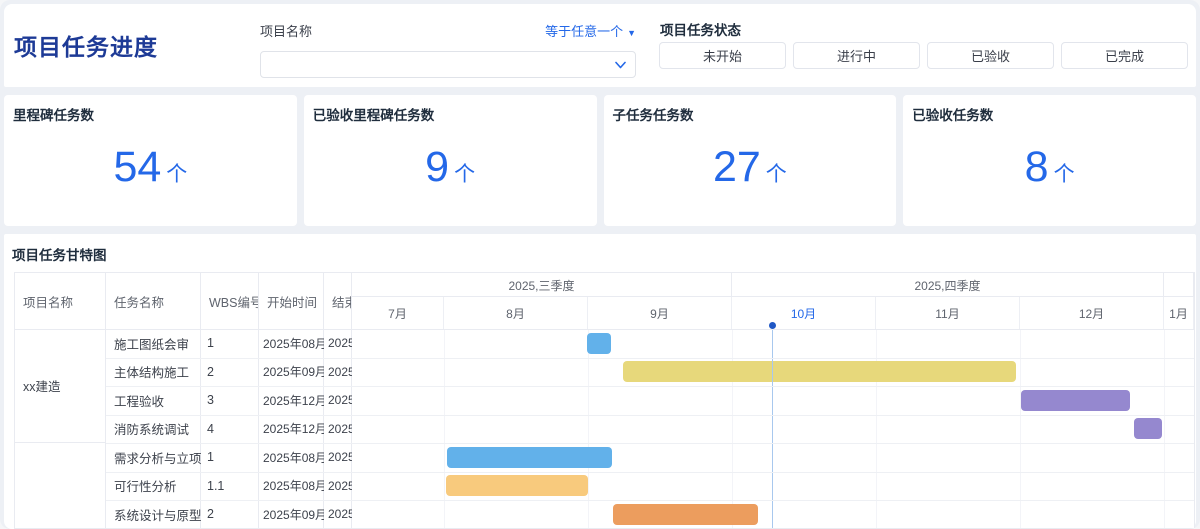 The height and width of the screenshot is (529, 1200). What do you see at coordinates (1148, 428) in the screenshot?
I see `gantt-bar-消防系统调试` at bounding box center [1148, 428].